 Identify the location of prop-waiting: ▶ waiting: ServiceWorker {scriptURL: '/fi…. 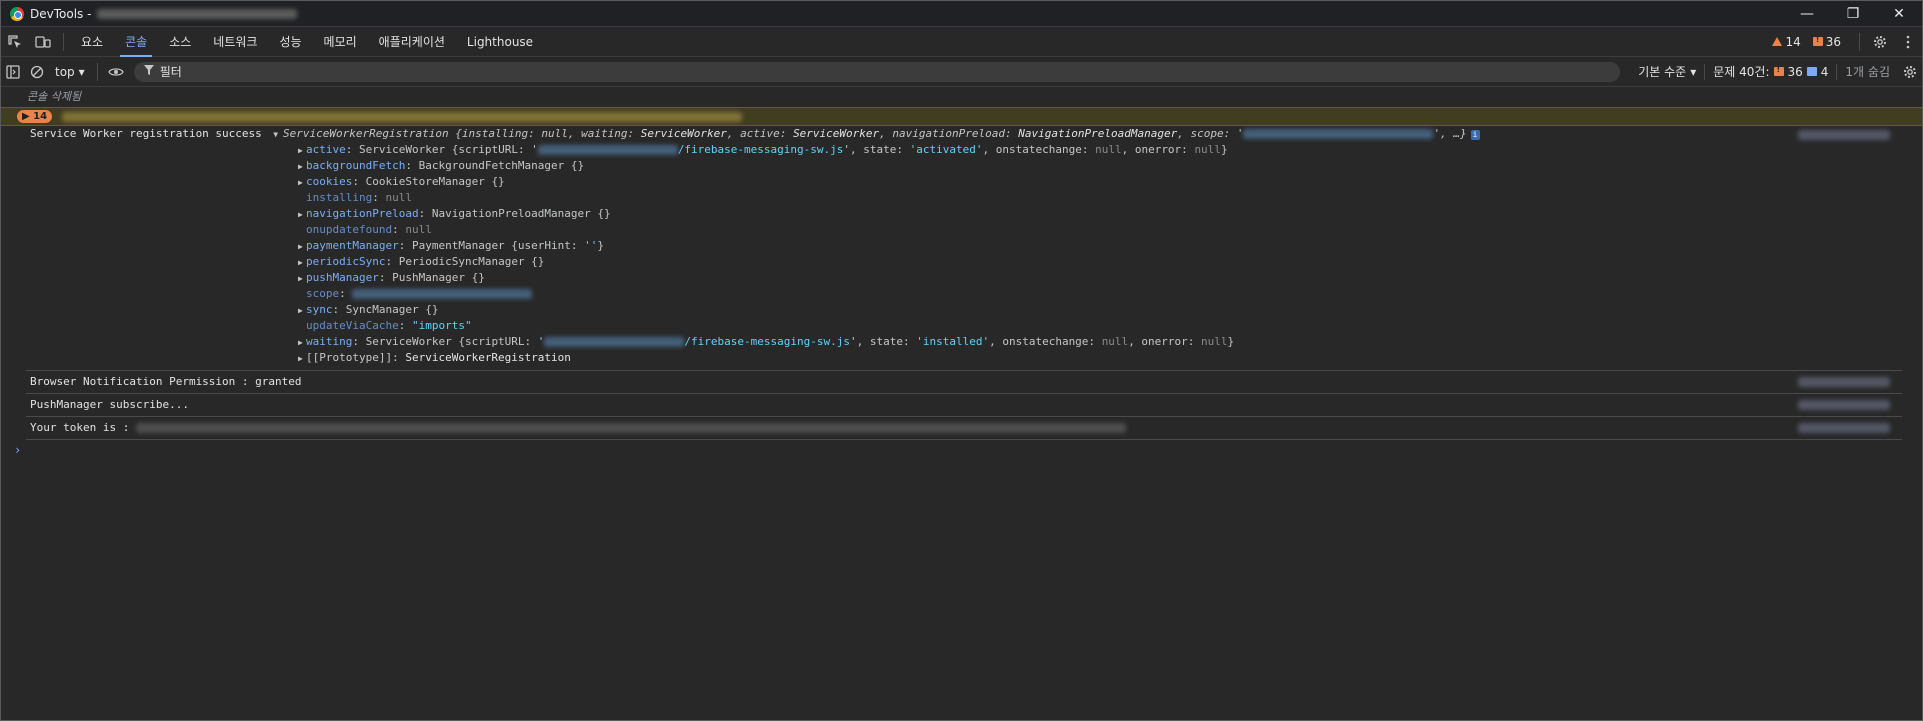
(976, 342).